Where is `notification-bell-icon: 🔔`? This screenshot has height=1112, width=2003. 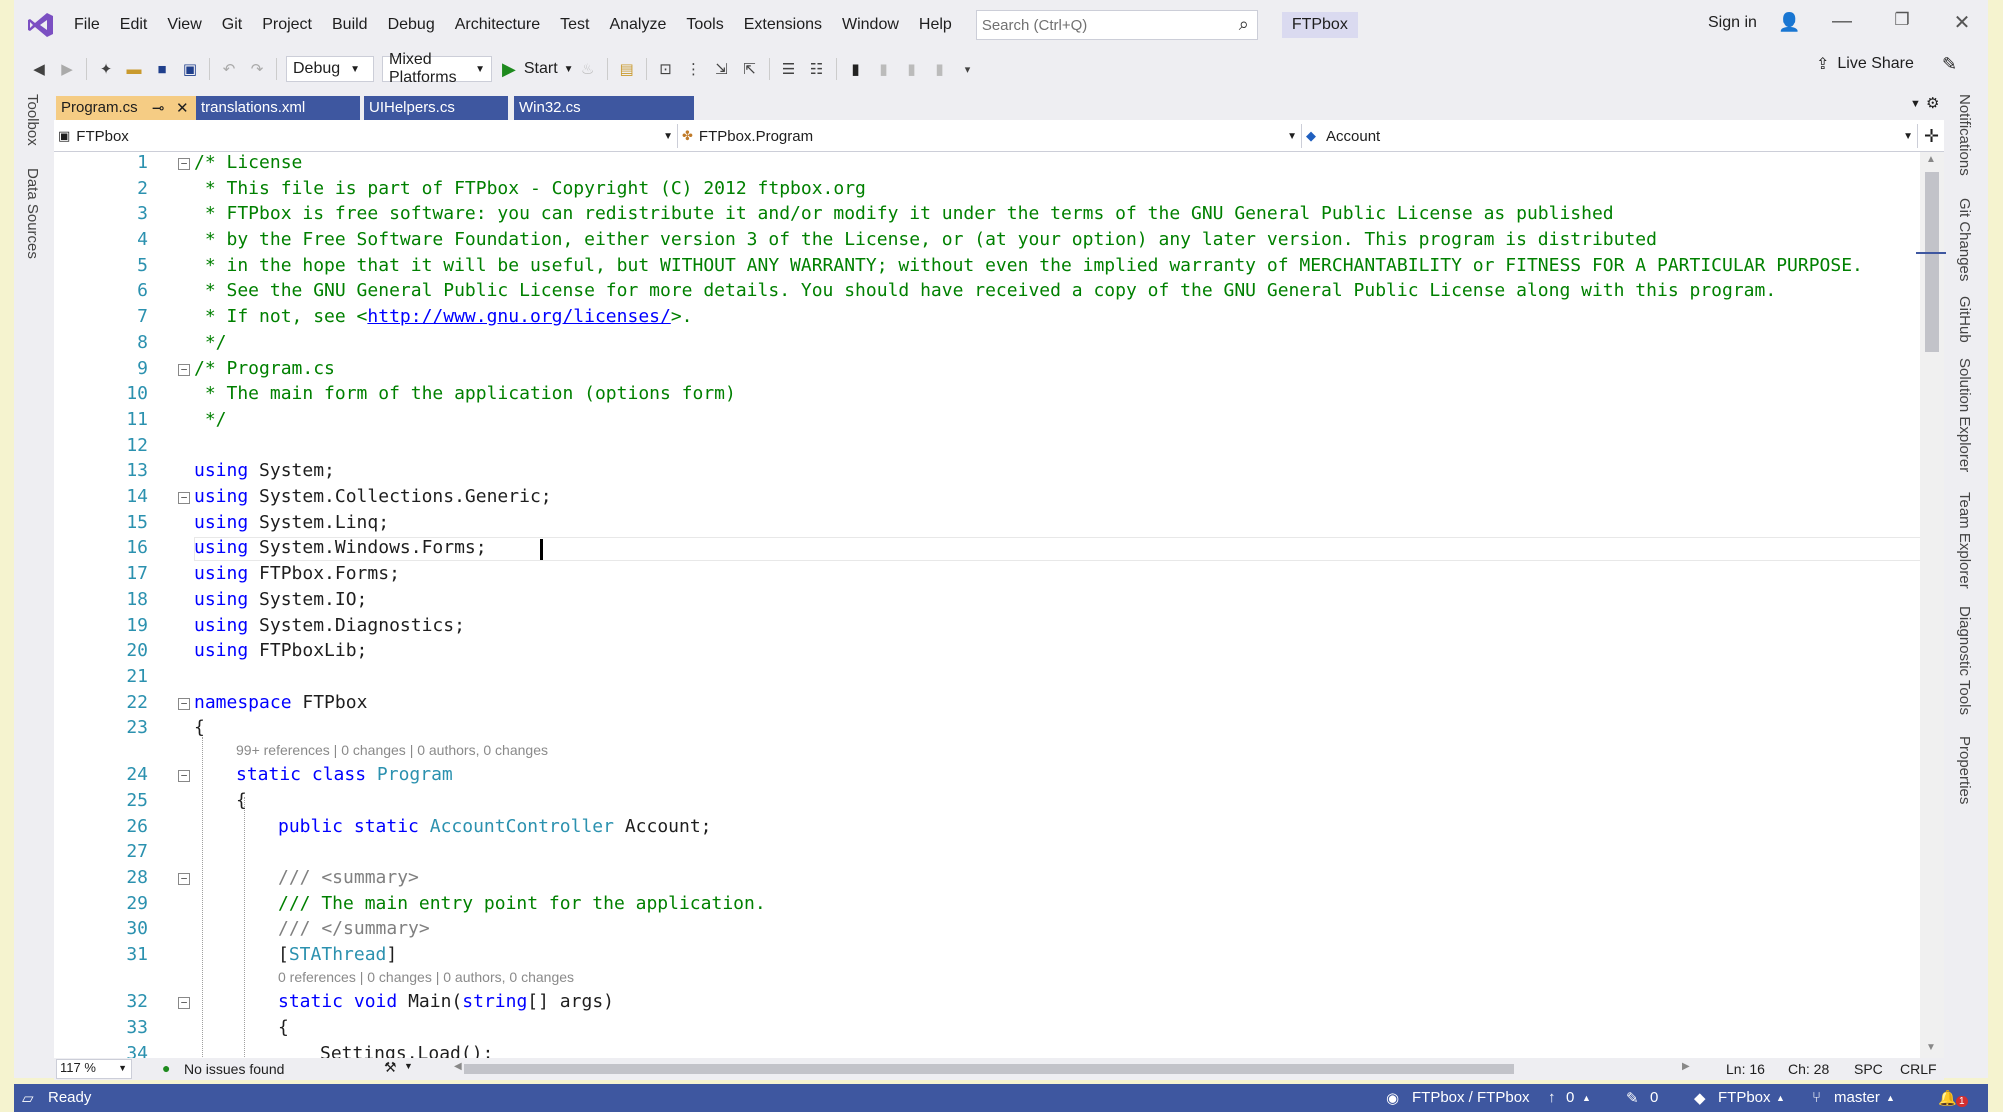 notification-bell-icon: 🔔 is located at coordinates (1947, 1098).